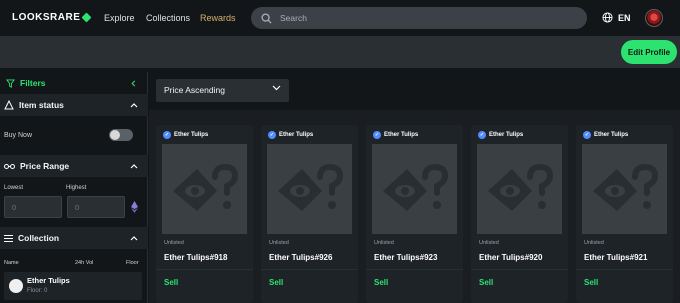 The image size is (680, 303). What do you see at coordinates (654, 18) in the screenshot?
I see `avatar` at bounding box center [654, 18].